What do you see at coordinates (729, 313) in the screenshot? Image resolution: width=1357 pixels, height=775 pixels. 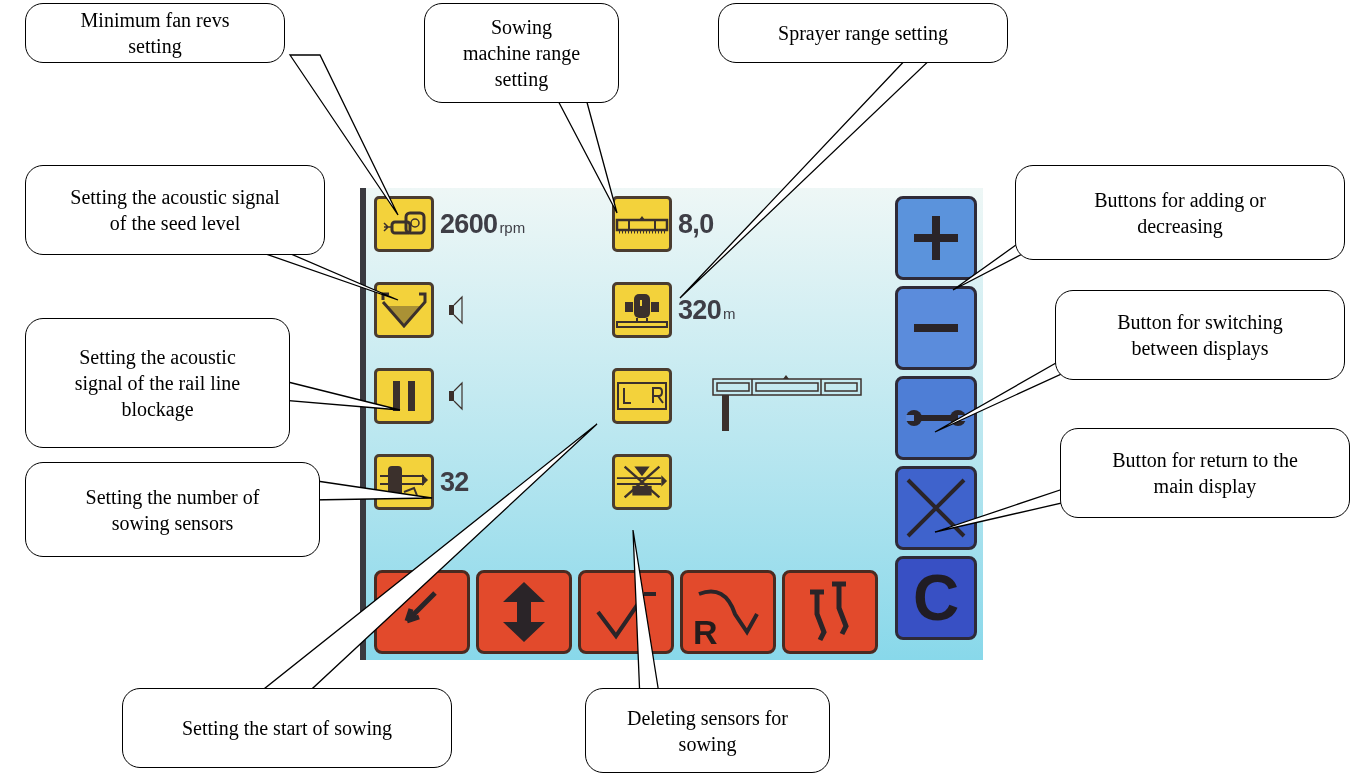 I see `reading-unit: m` at bounding box center [729, 313].